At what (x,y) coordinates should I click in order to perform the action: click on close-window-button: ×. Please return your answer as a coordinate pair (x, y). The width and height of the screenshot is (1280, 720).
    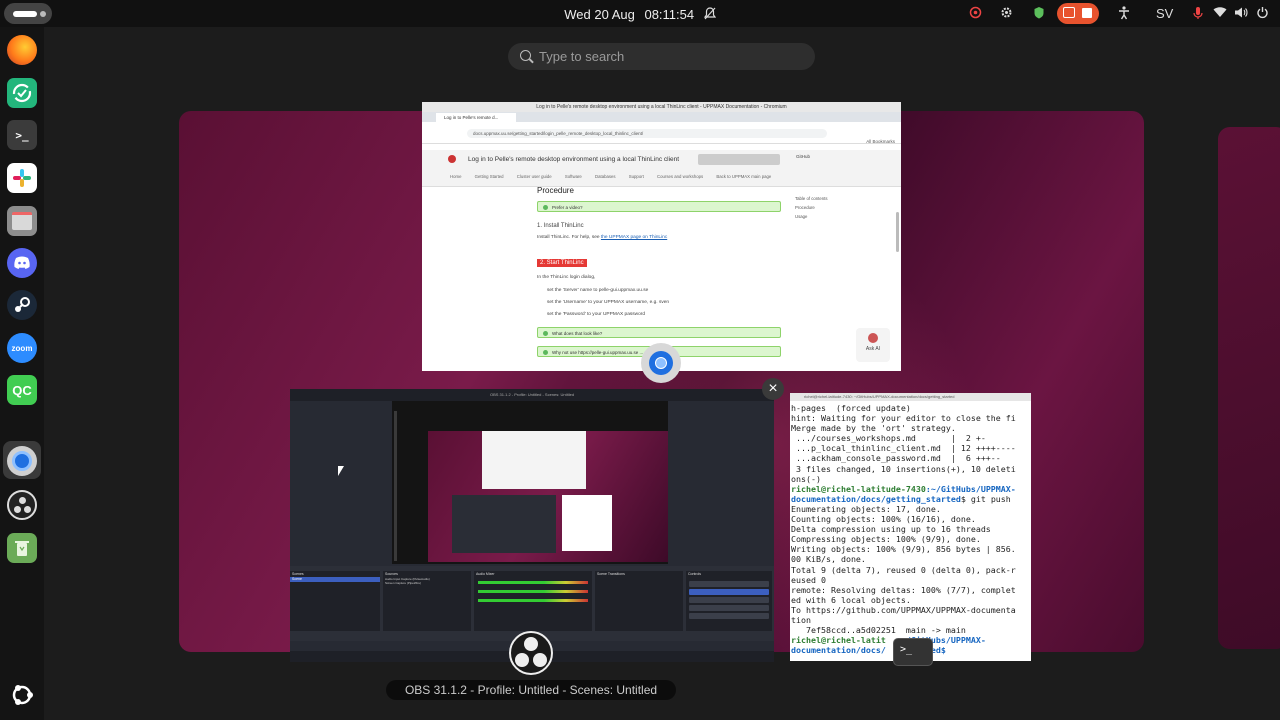
    Looking at the image, I should click on (773, 389).